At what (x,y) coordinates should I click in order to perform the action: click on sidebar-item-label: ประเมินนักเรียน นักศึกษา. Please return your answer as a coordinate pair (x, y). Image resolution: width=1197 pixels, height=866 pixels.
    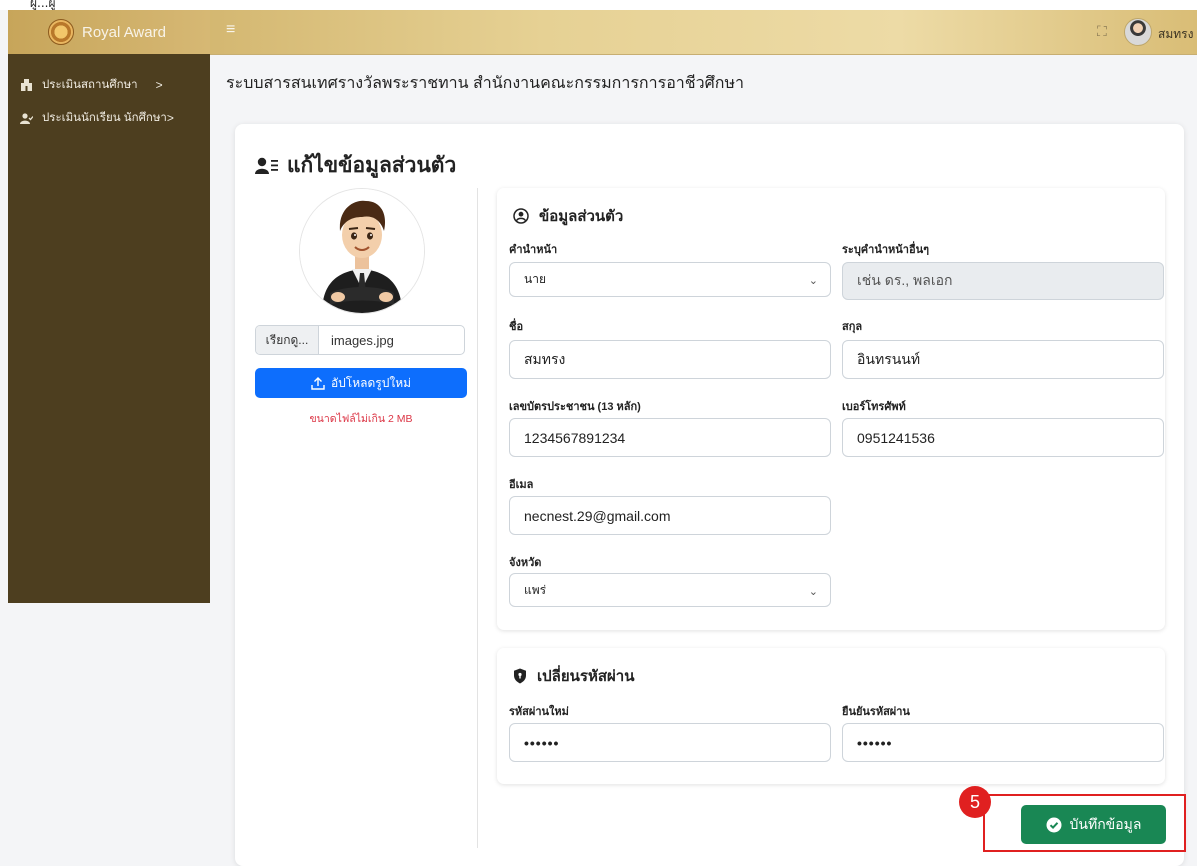
    Looking at the image, I should click on (104, 118).